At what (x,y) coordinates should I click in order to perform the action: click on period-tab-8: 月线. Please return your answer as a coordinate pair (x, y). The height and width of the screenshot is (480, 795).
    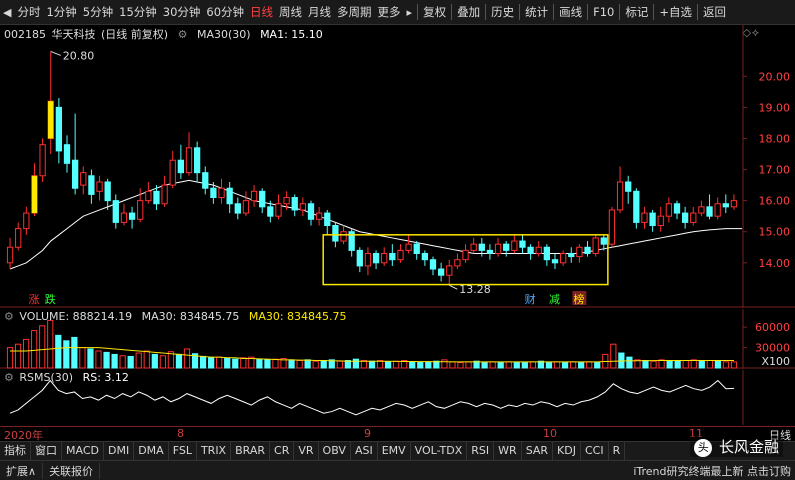
    Looking at the image, I should click on (319, 12).